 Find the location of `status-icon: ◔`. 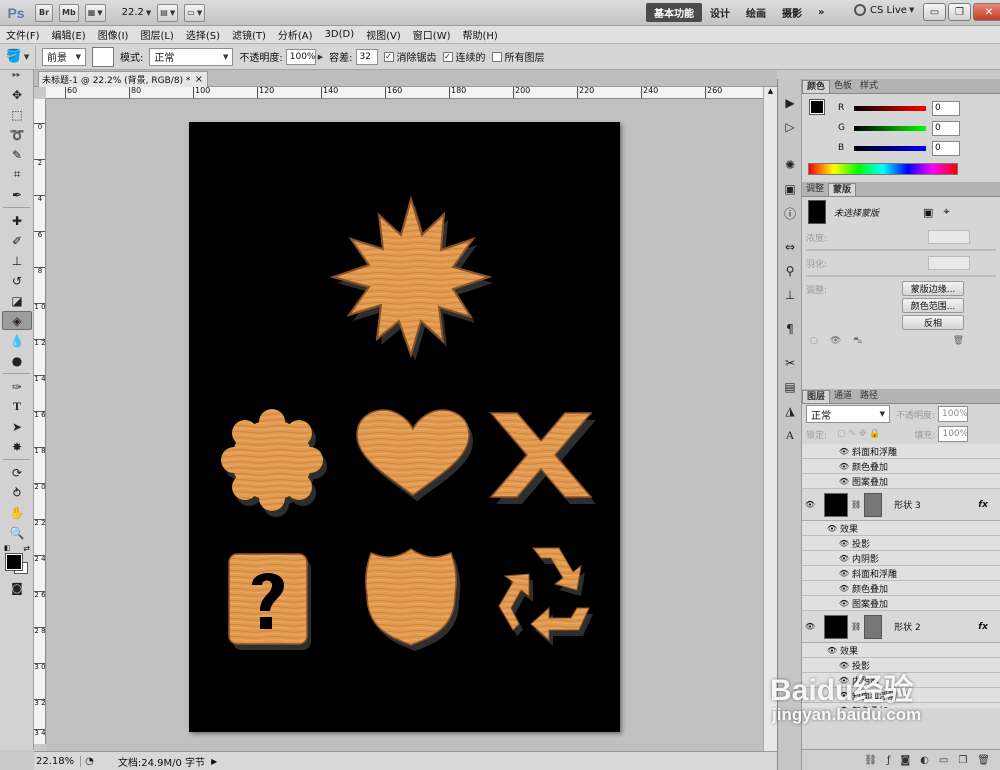

status-icon: ◔ is located at coordinates (89, 761).